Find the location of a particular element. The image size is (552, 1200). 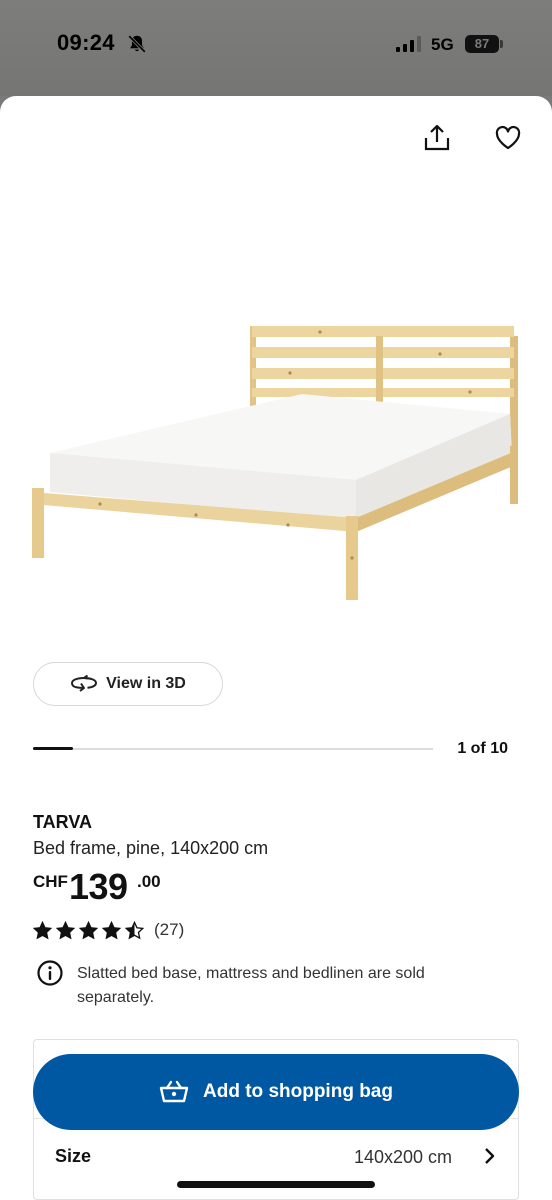

add-to-bag-label: Add to shopping bag is located at coordinates (298, 1091).